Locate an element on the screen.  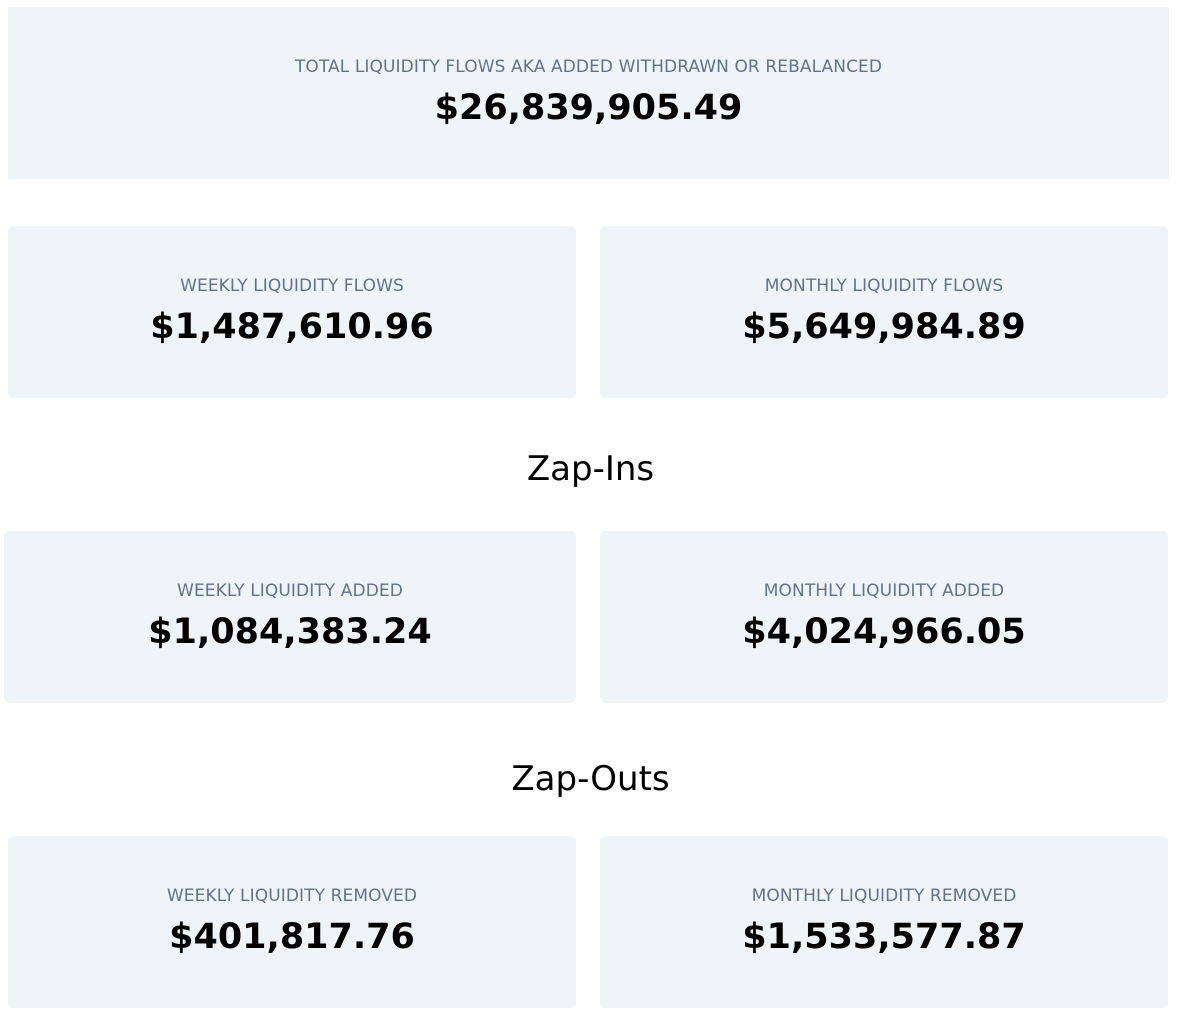
monthly-liquidity-removed-card: MONTHLY LIQUIDITY REMOVED $1,533,577.87 is located at coordinates (884, 922).